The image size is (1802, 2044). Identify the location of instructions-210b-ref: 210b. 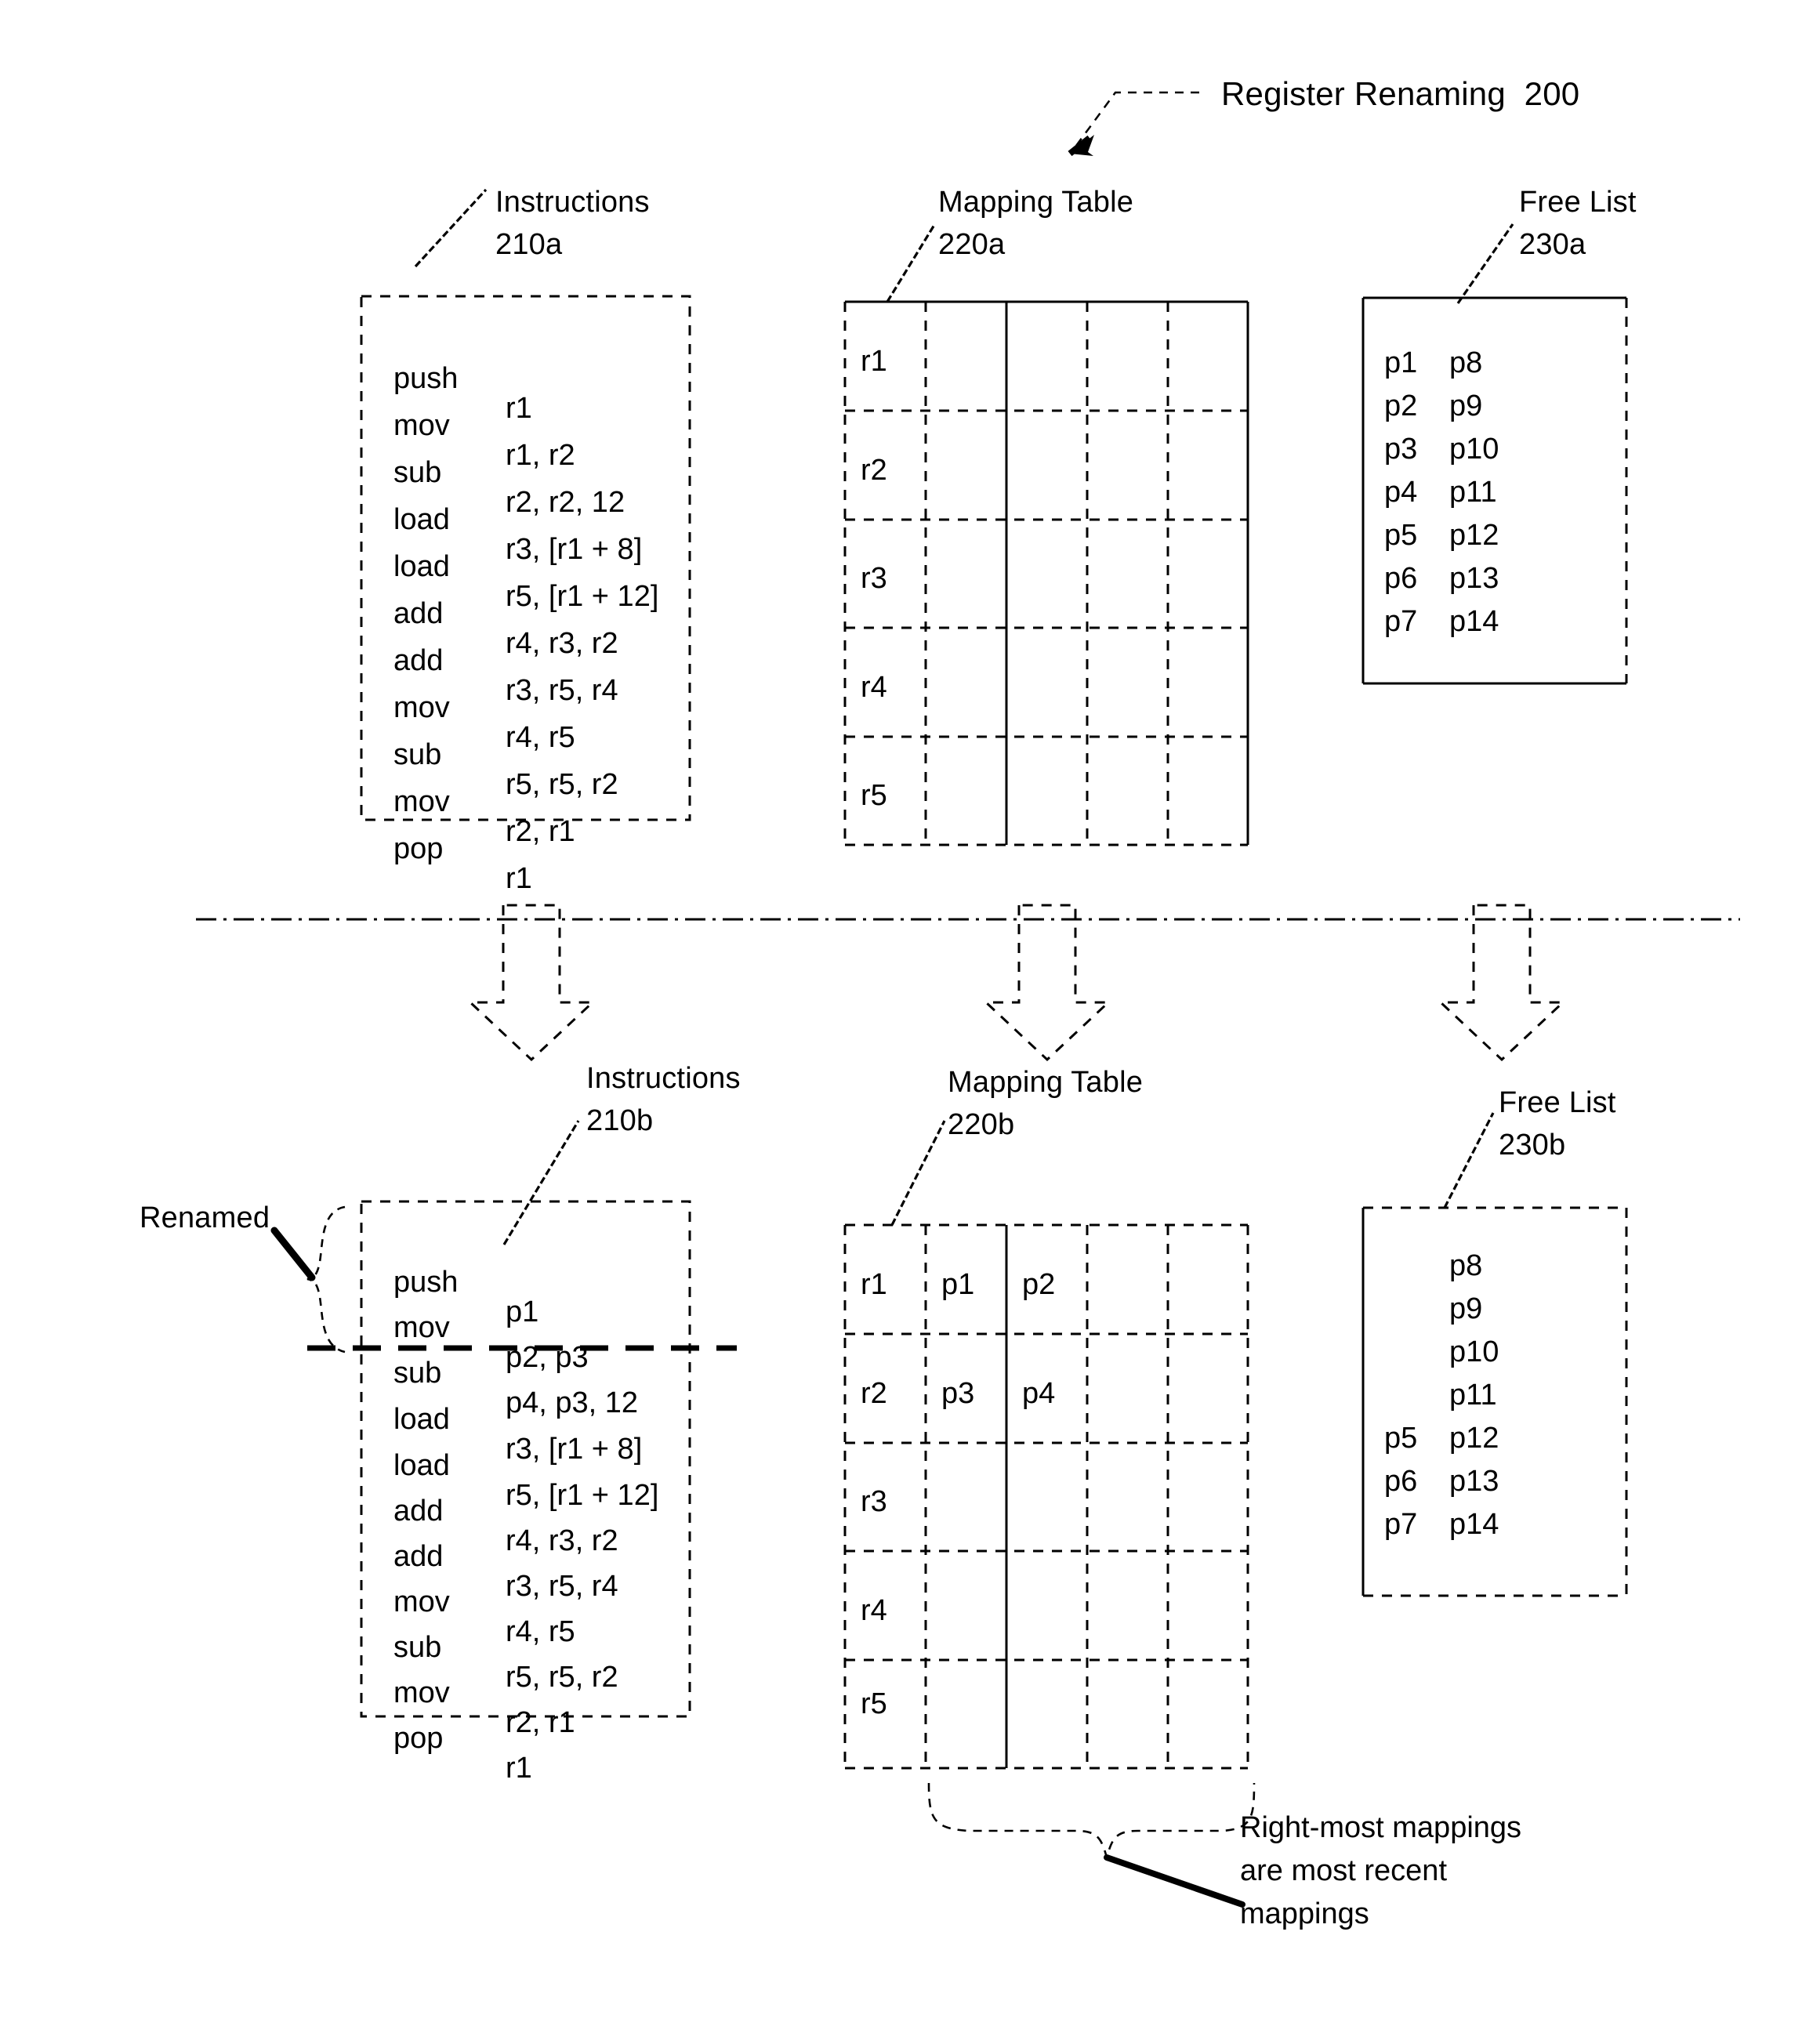
(620, 1120).